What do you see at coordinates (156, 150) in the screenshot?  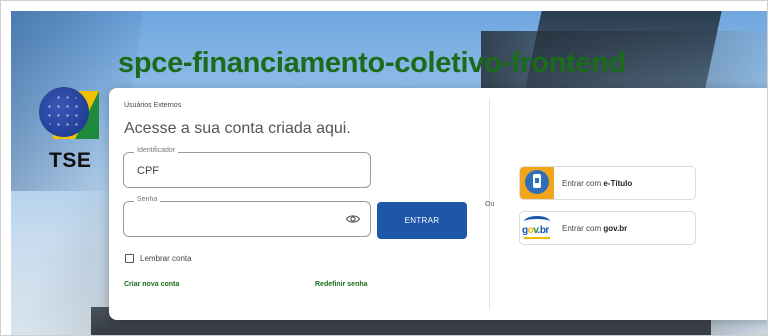 I see `identifier-legend: Identificador` at bounding box center [156, 150].